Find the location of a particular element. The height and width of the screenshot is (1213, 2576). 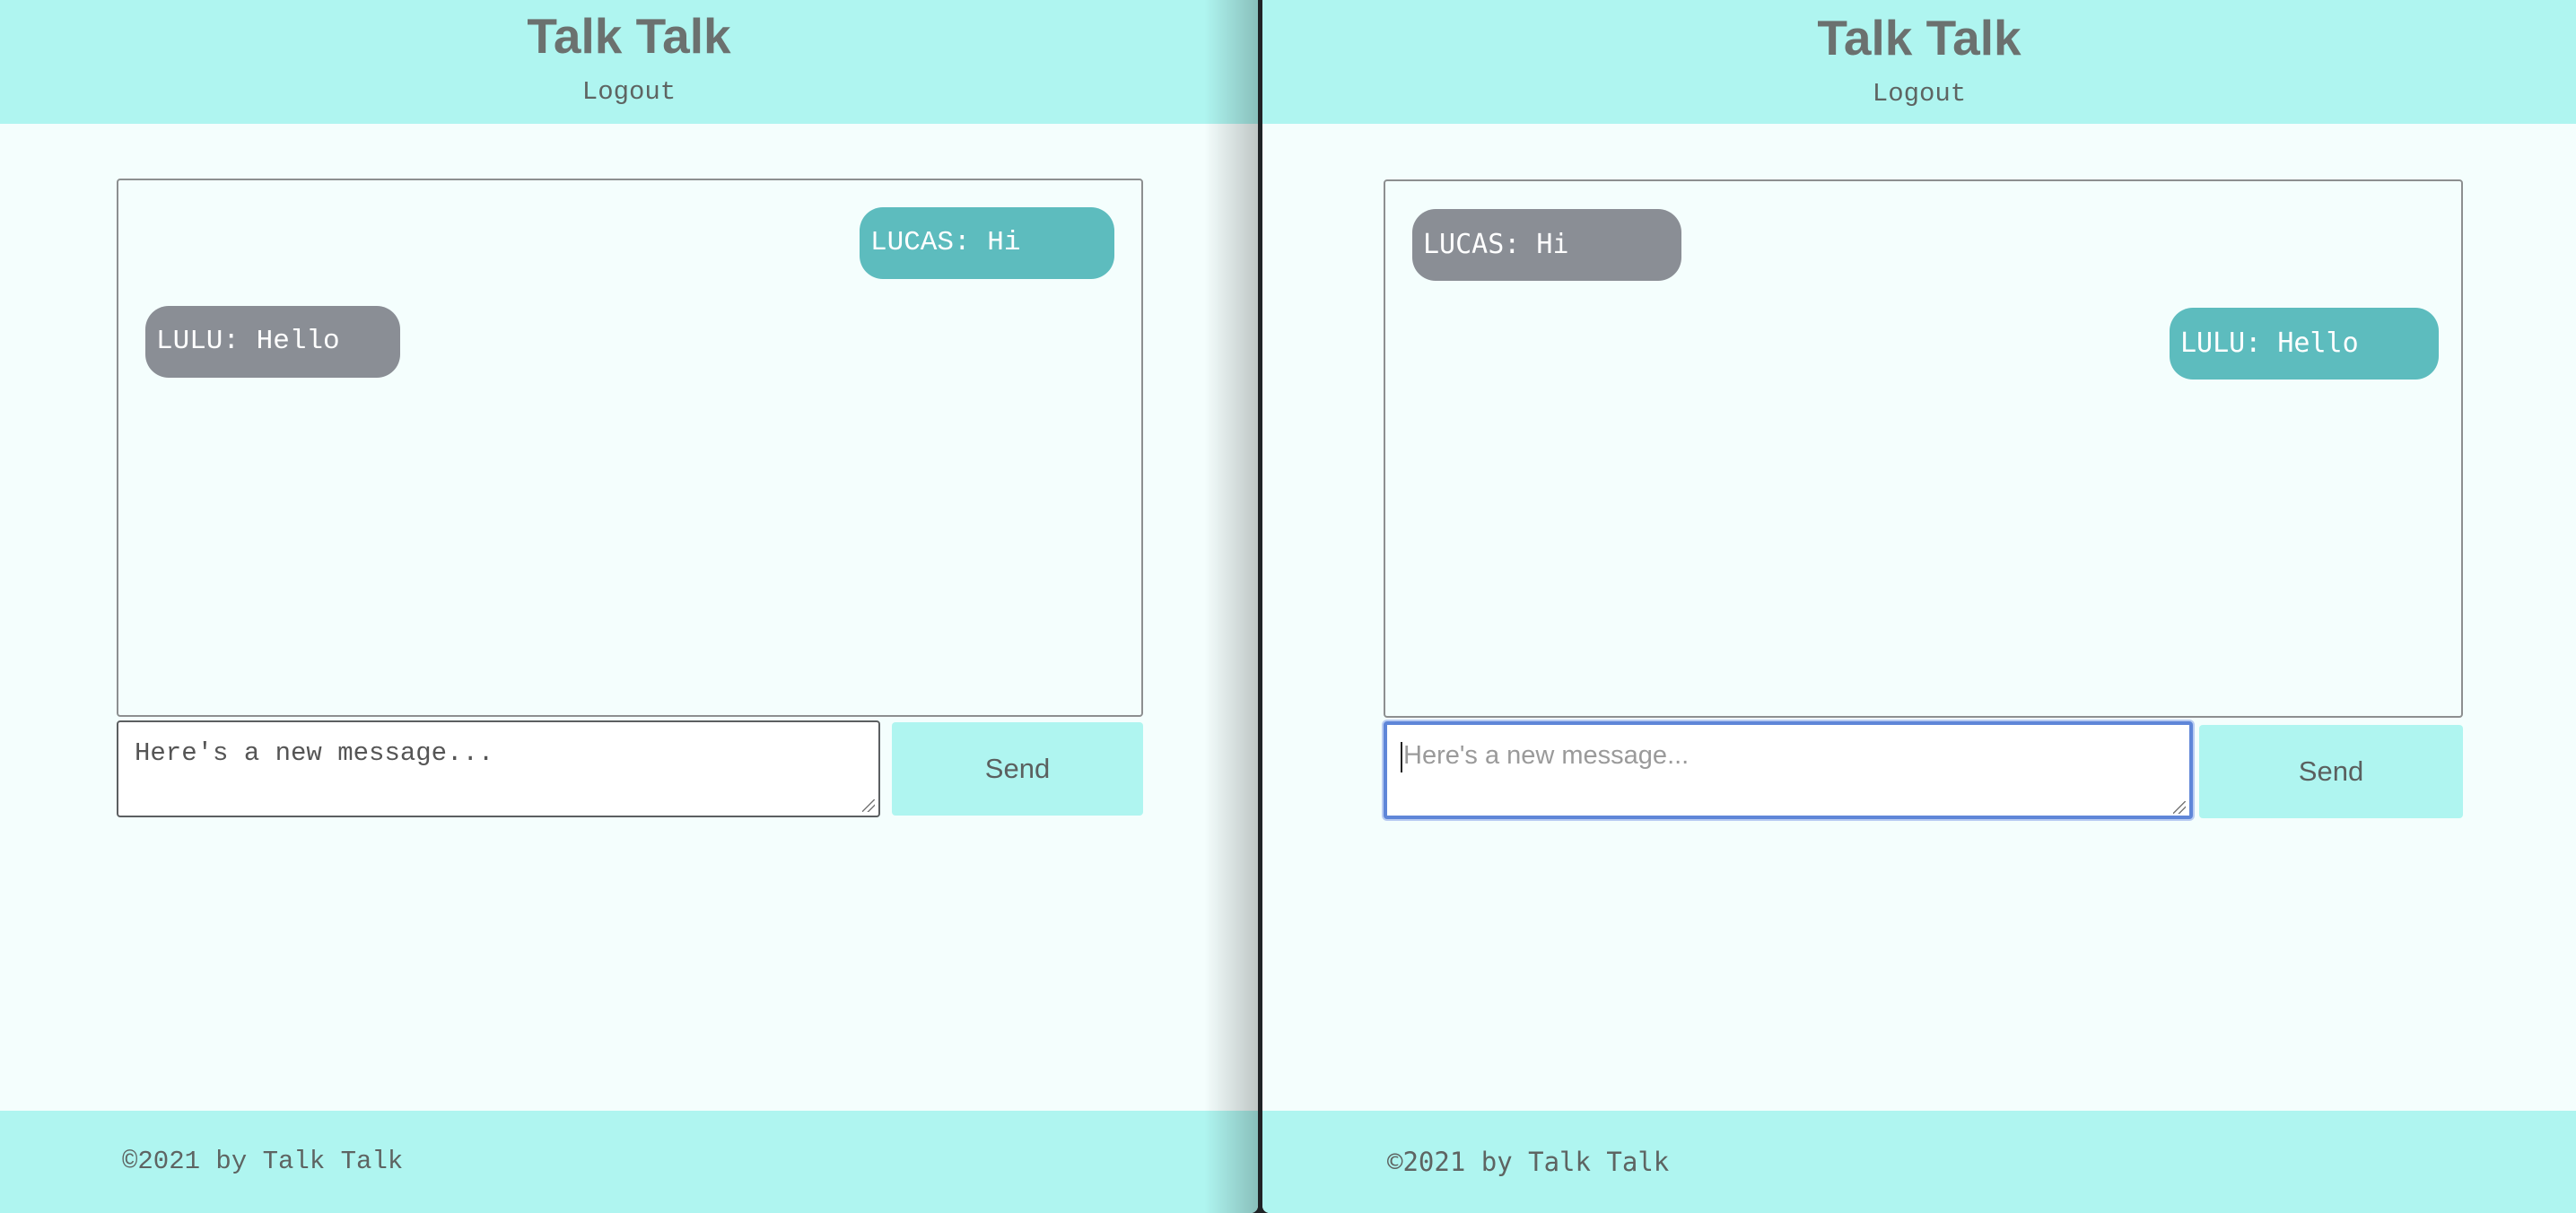

text-cursor is located at coordinates (1401, 757).